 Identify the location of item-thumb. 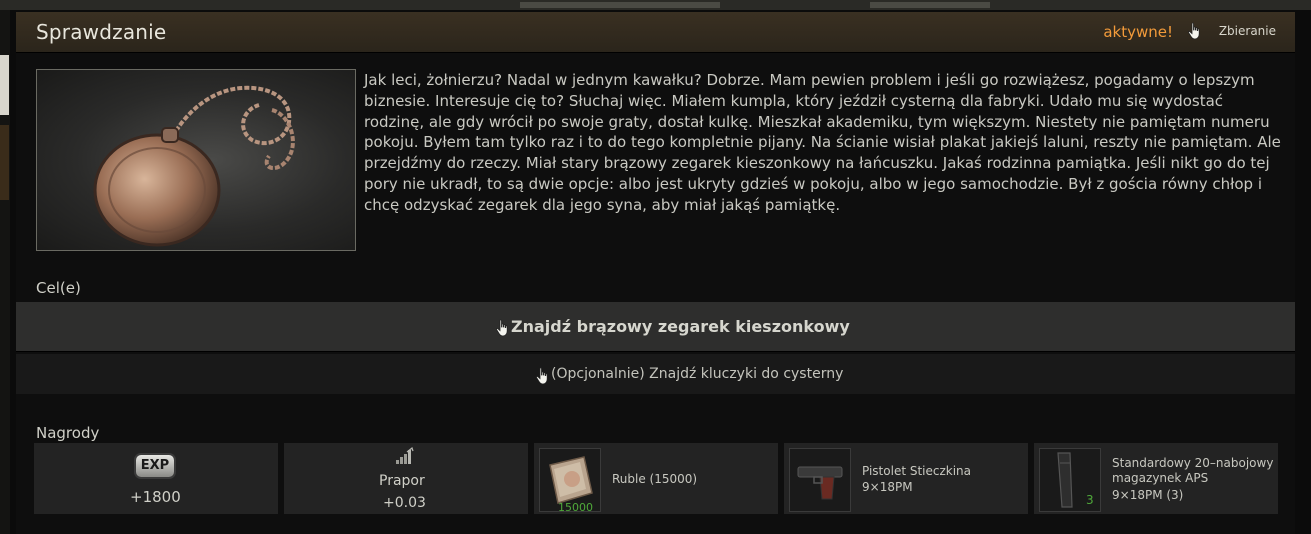
(820, 480).